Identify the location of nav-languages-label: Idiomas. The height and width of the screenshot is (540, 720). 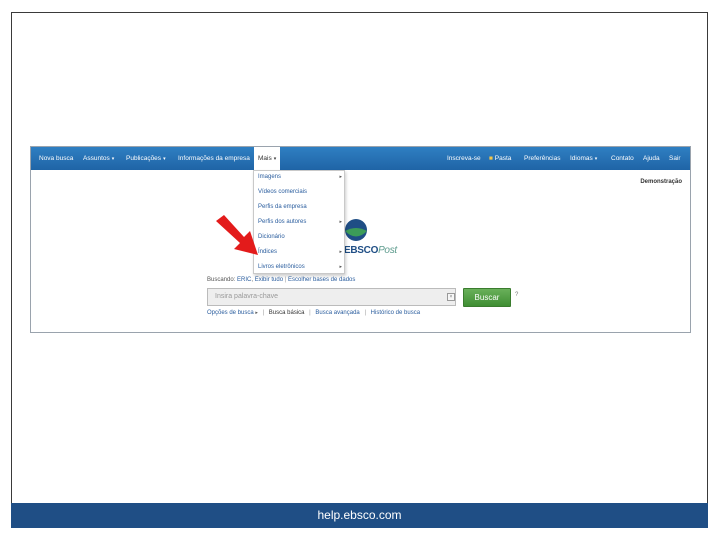
(581, 158).